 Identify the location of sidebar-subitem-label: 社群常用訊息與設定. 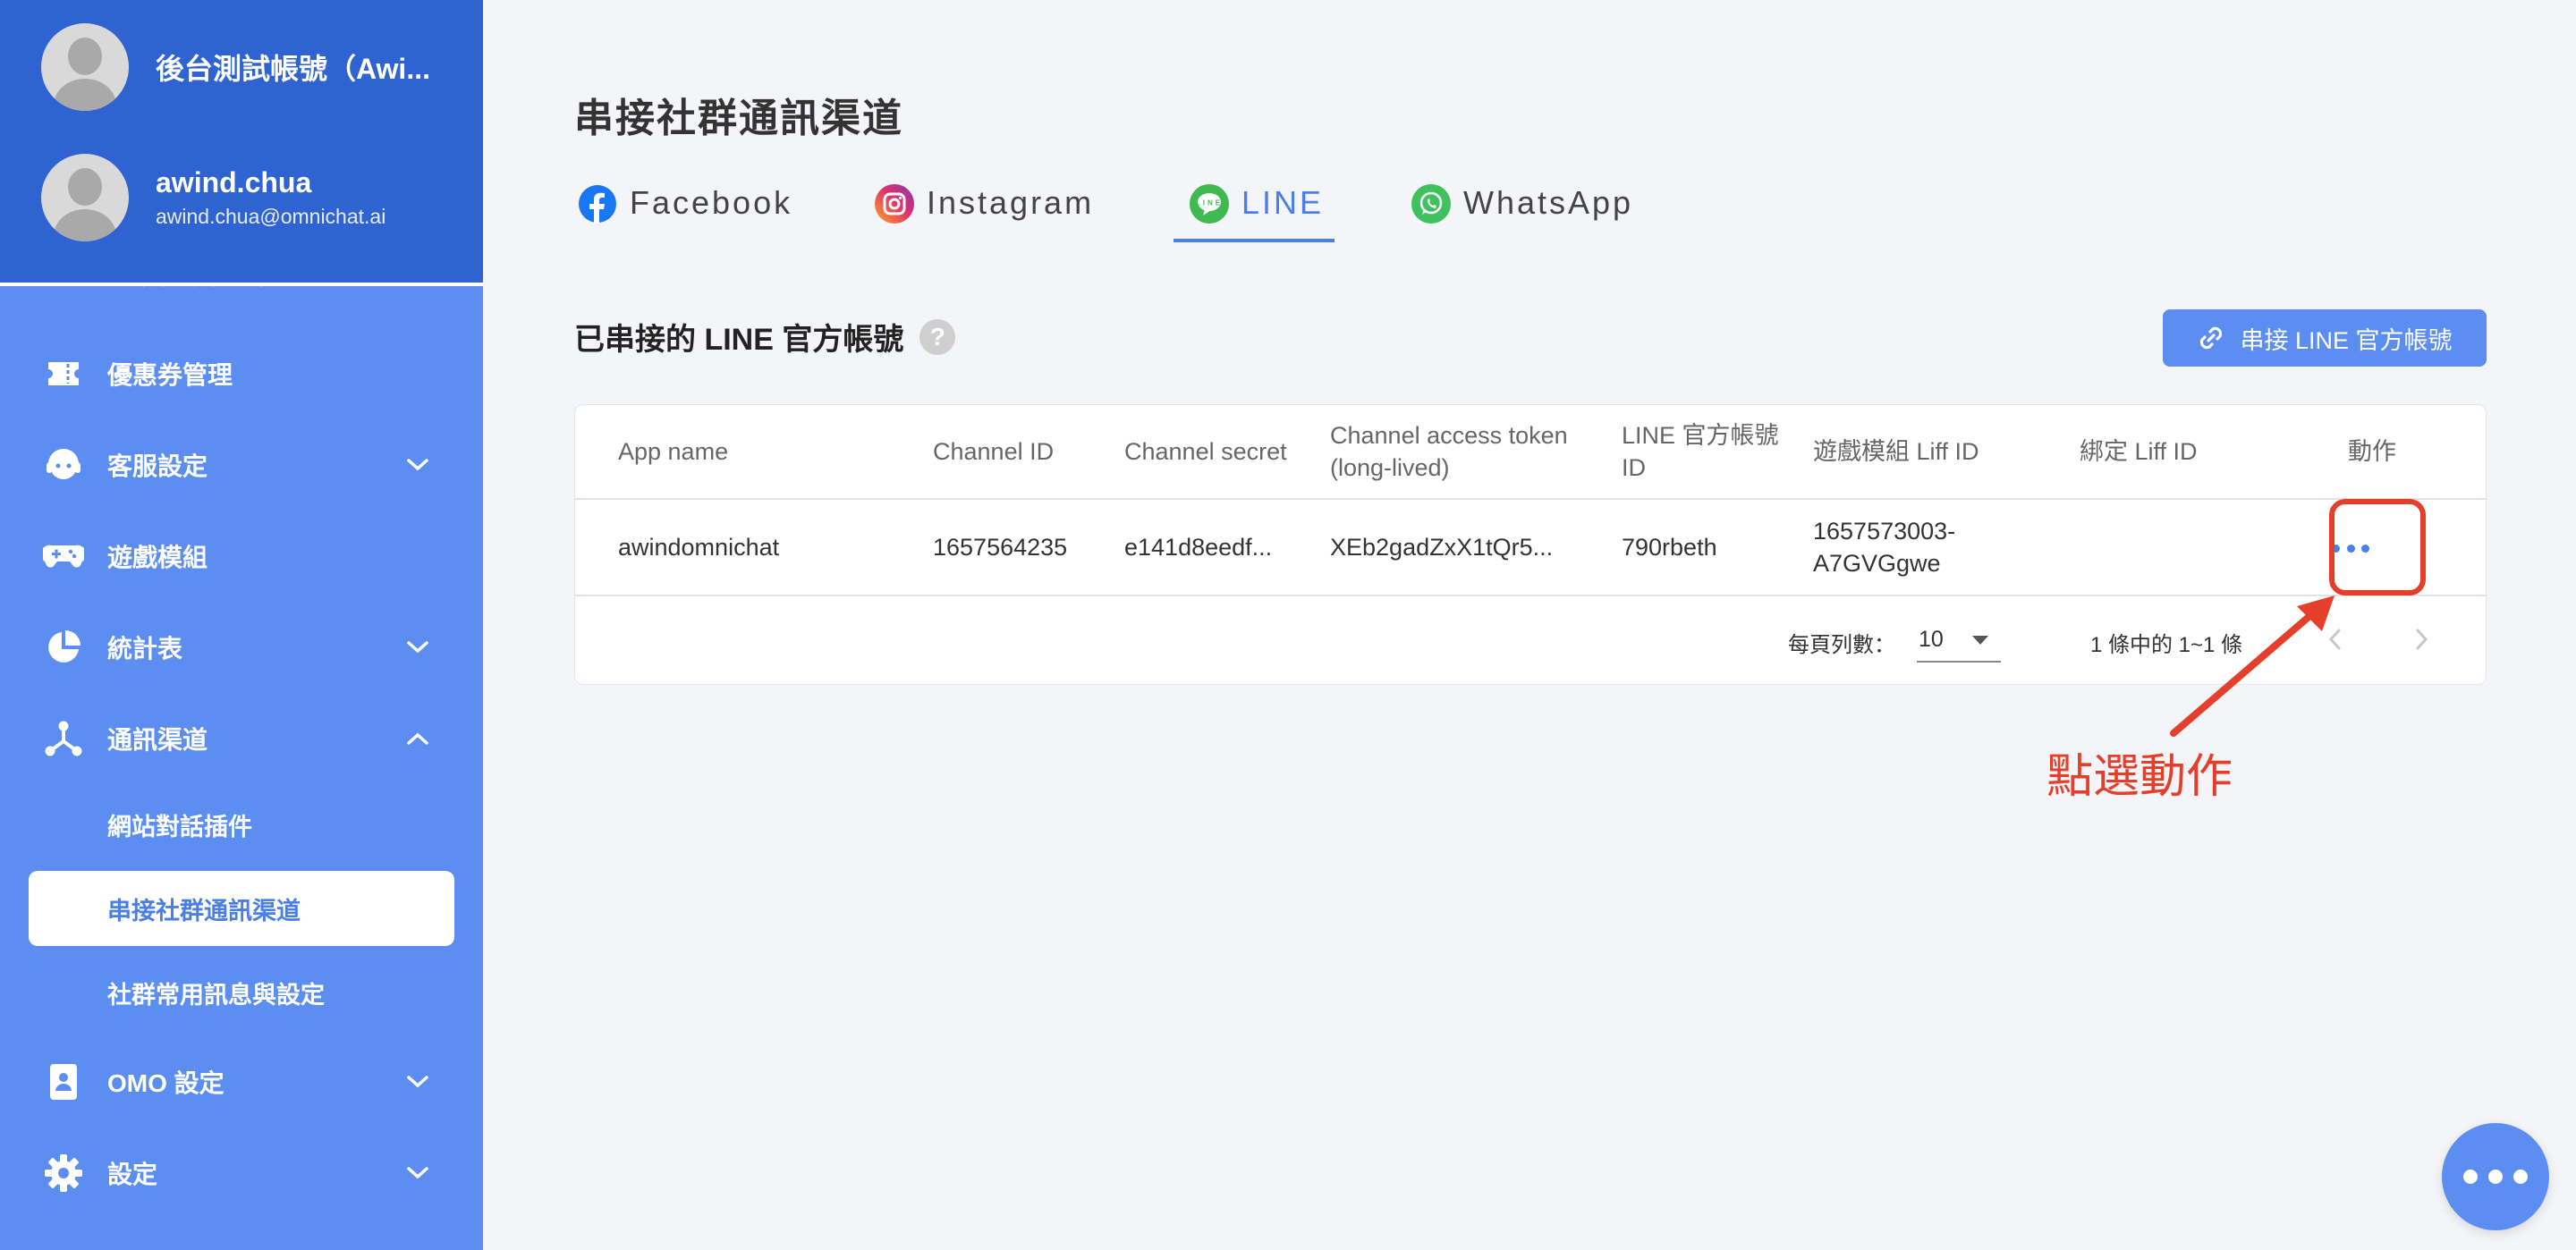
(216, 995).